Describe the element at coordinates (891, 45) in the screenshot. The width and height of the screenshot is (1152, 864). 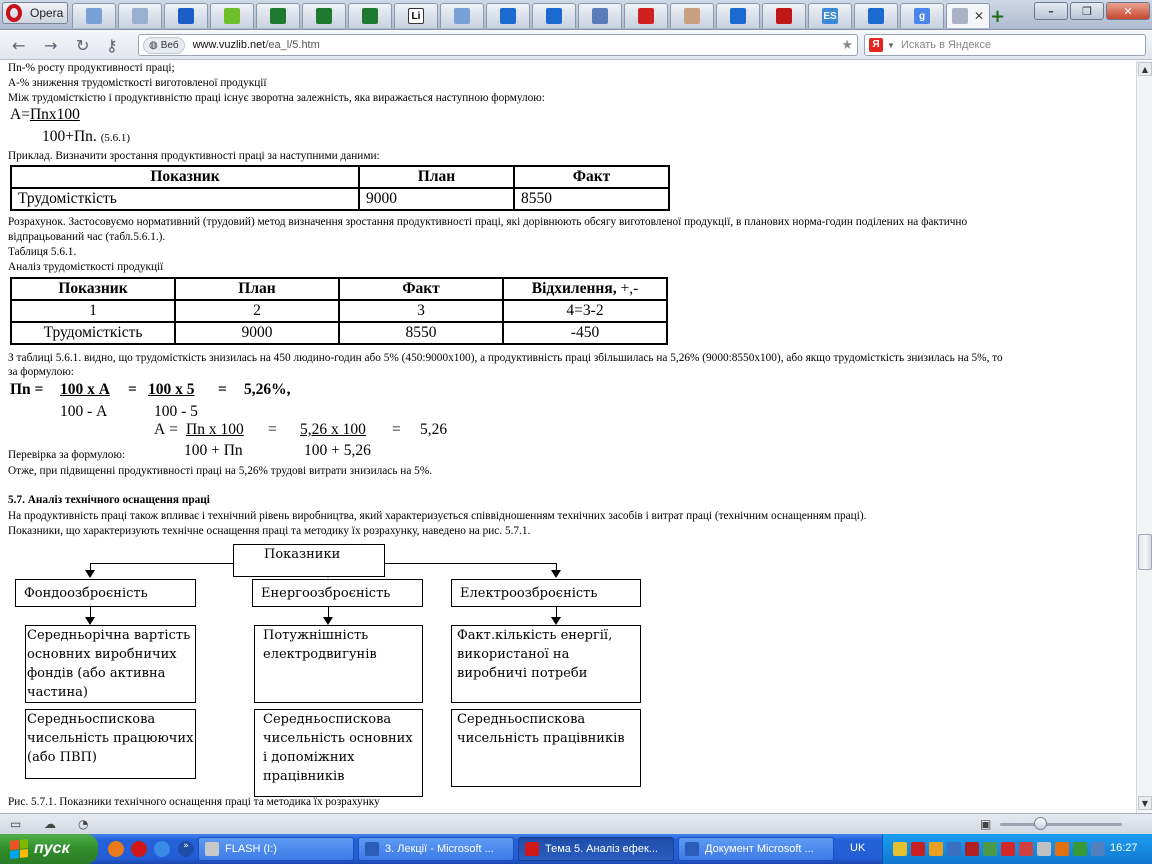
I see `chevron-down-icon: ▼` at that location.